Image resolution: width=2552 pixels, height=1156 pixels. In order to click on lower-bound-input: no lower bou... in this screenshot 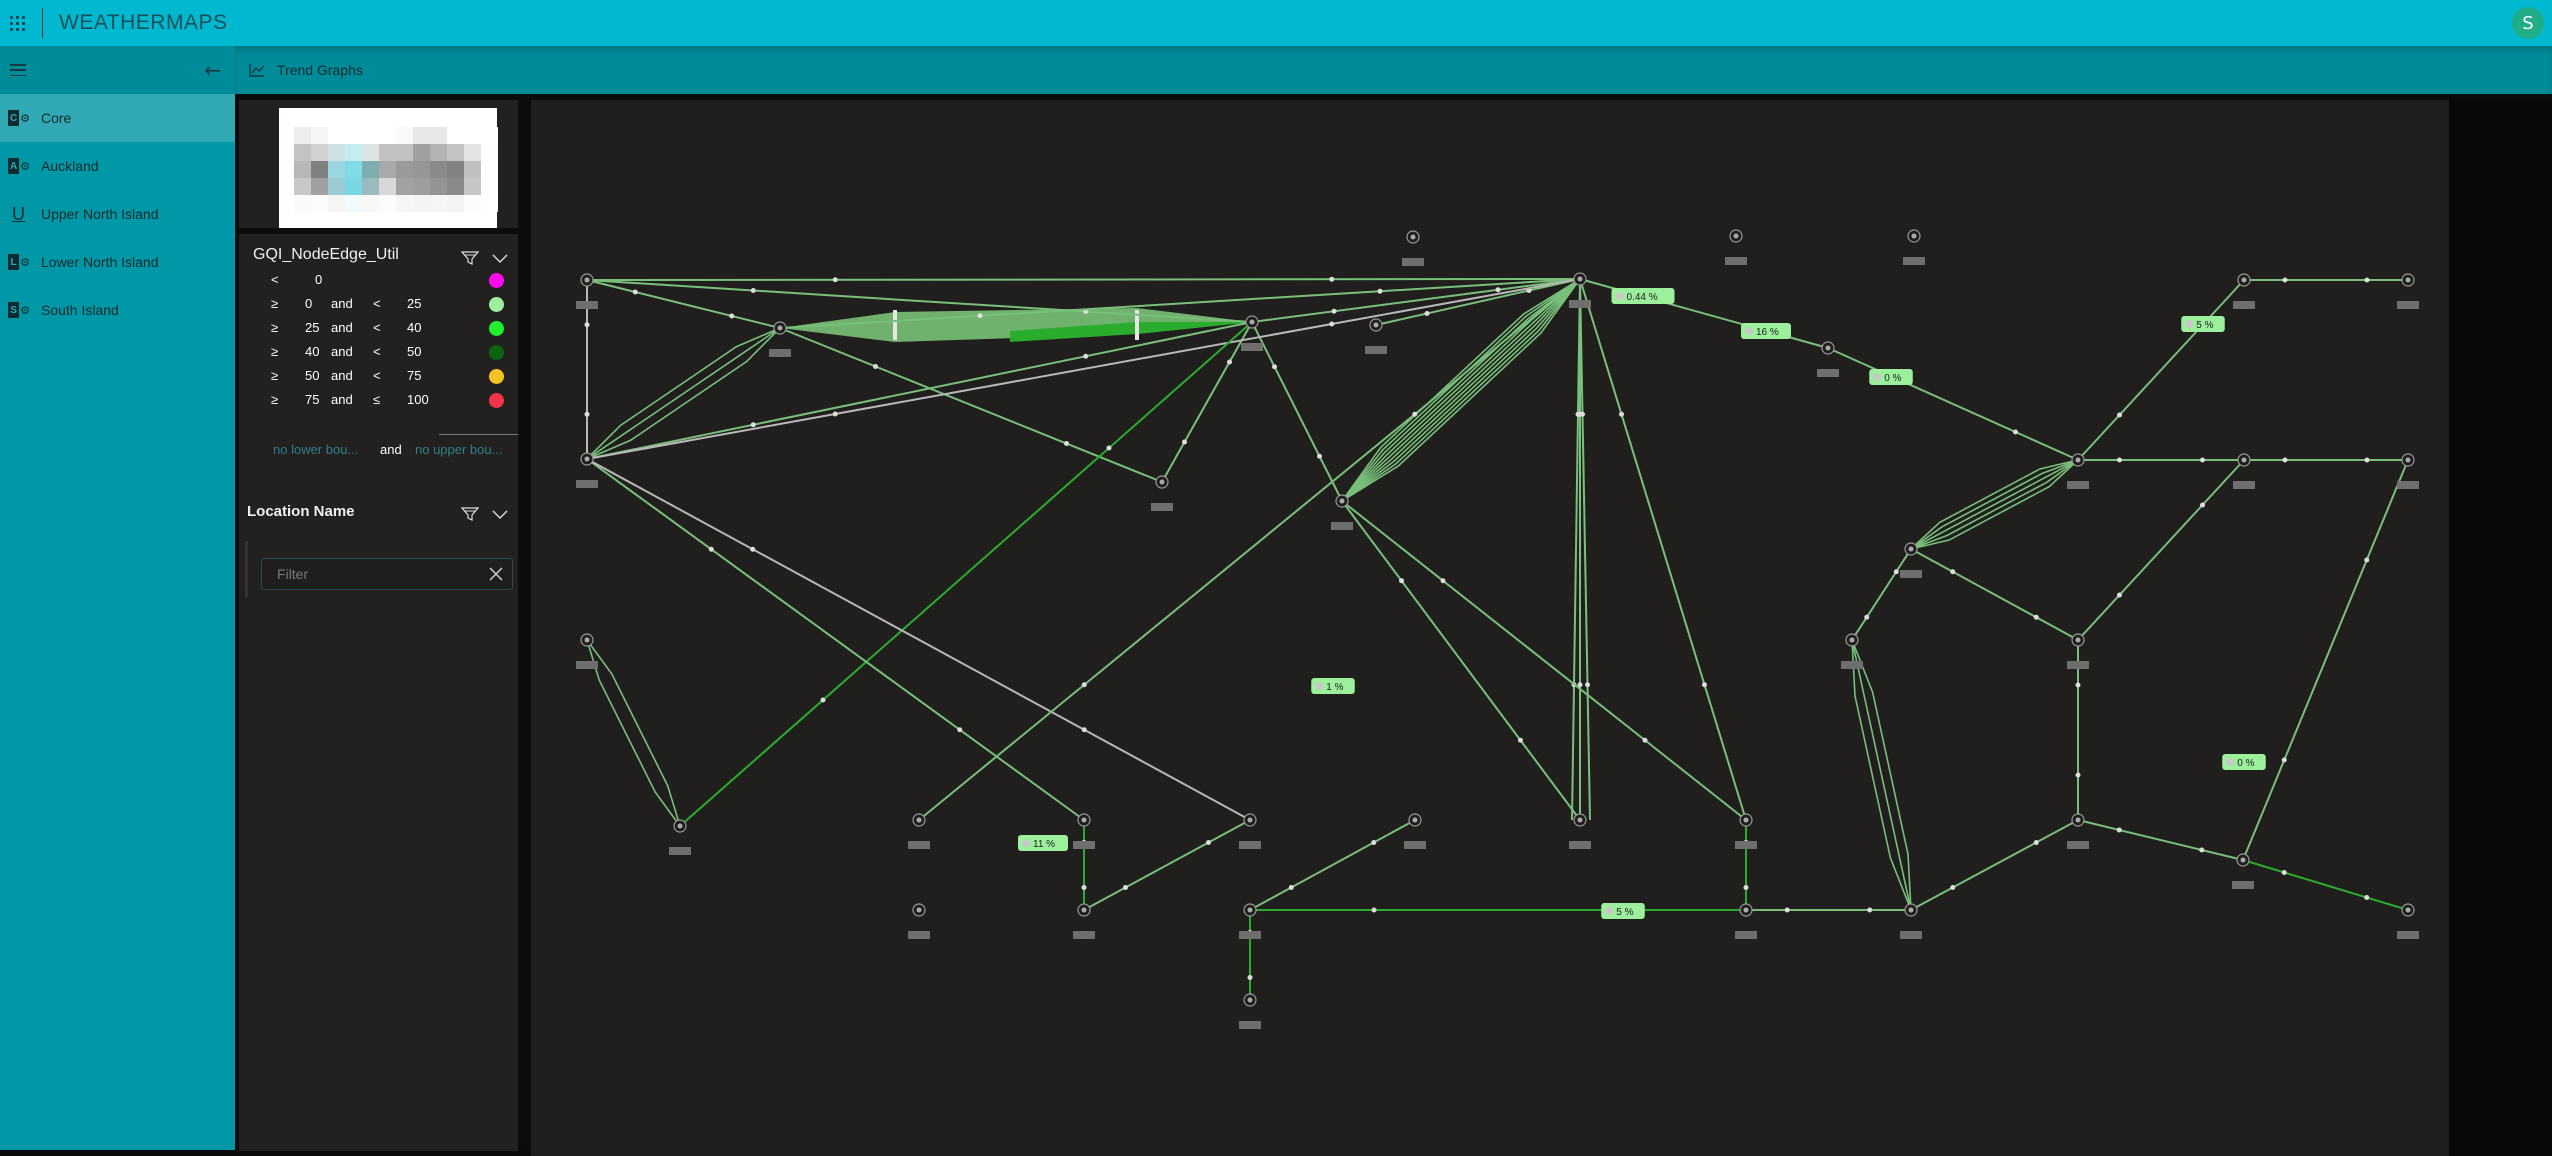, I will do `click(315, 449)`.